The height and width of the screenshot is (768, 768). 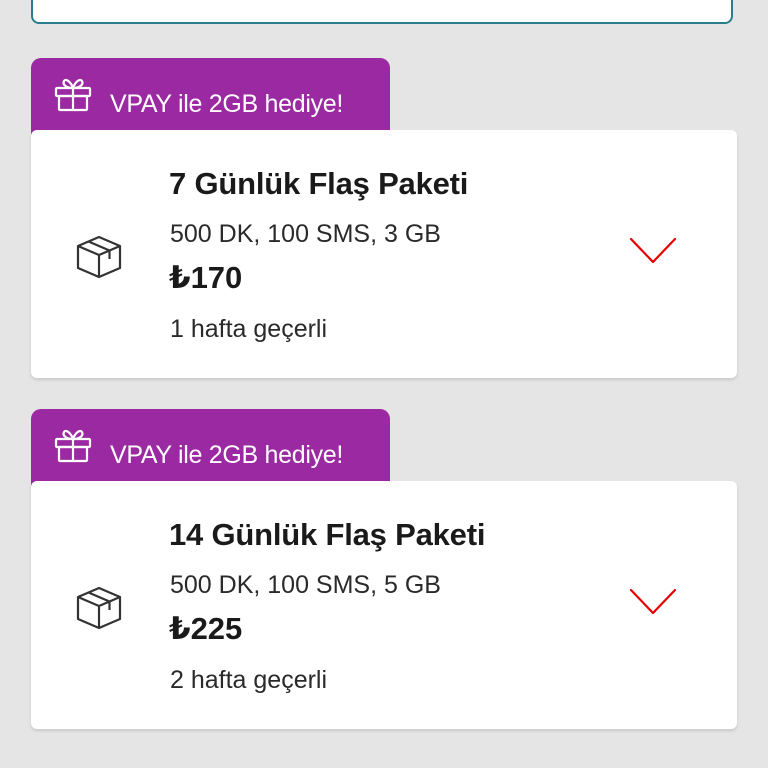 I want to click on package-validity: 2 hafta geçerli, so click(x=249, y=680).